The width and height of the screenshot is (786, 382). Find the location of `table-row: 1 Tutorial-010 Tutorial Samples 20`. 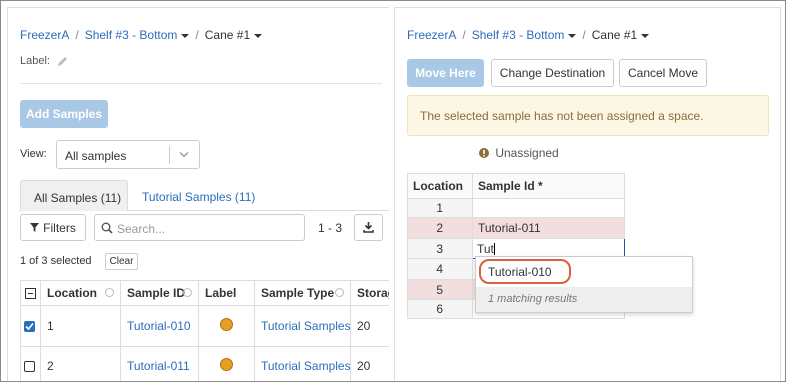

table-row: 1 Tutorial-010 Tutorial Samples 20 is located at coordinates (204, 326).